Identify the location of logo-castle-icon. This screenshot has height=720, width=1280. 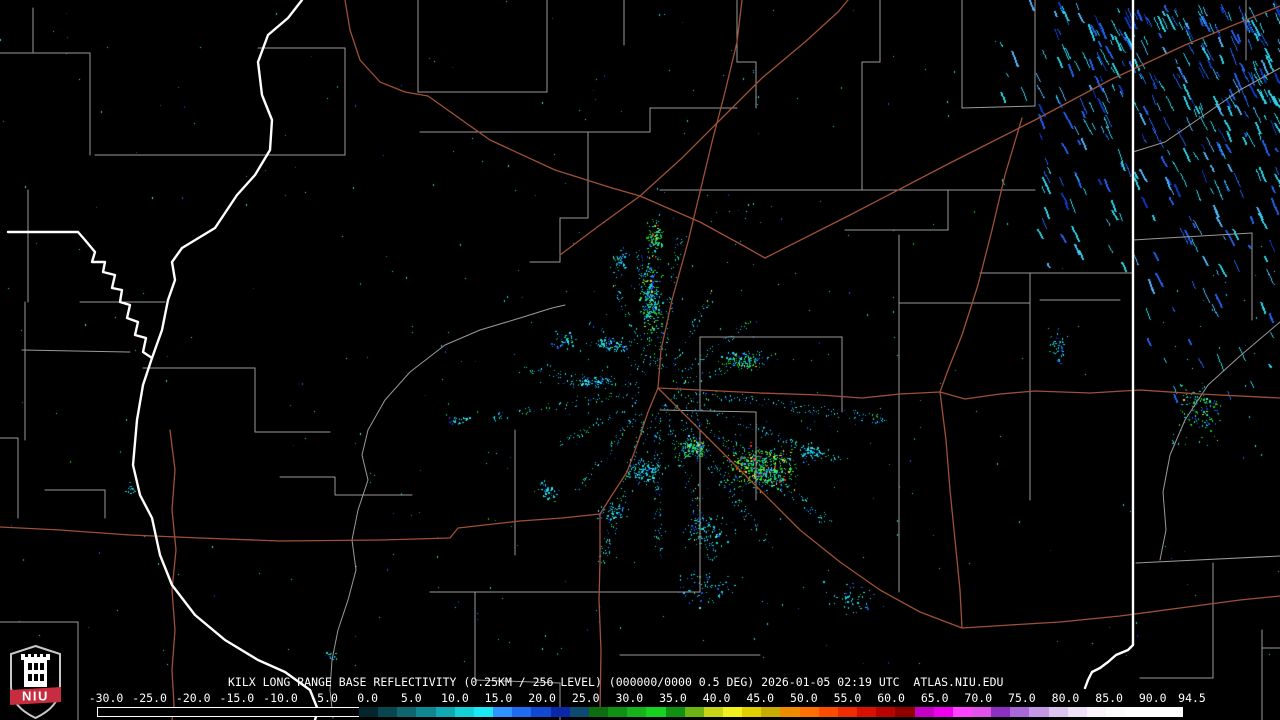
(35, 670).